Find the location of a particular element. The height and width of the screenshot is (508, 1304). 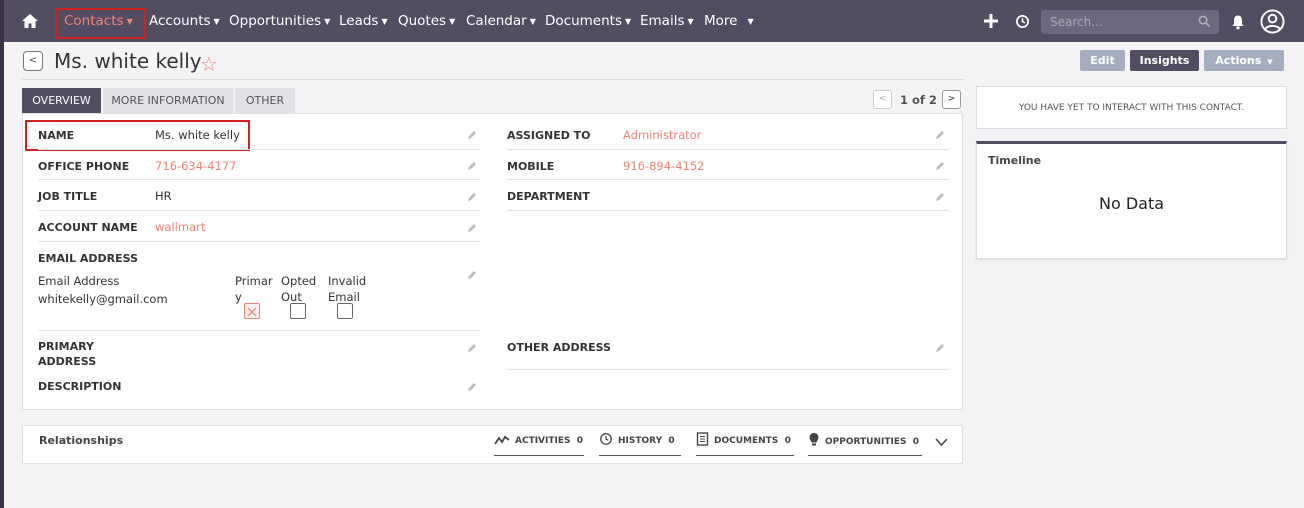

timeline-title: Timeline is located at coordinates (1015, 160).